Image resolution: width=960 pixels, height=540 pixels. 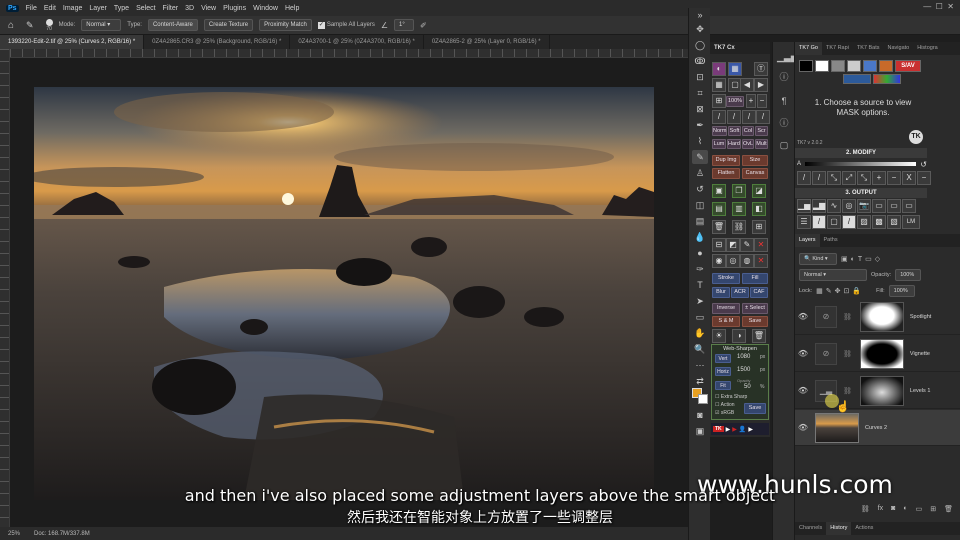 What do you see at coordinates (857, 79) in the screenshot?
I see `source-user-icon` at bounding box center [857, 79].